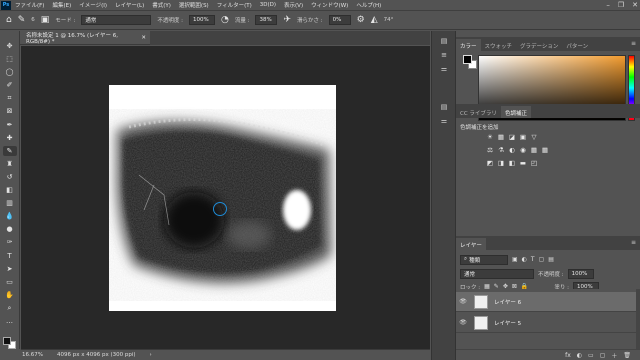 This screenshot has width=640, height=360. What do you see at coordinates (10, 111) in the screenshot?
I see `frame-tool-icon: ⊠` at bounding box center [10, 111].